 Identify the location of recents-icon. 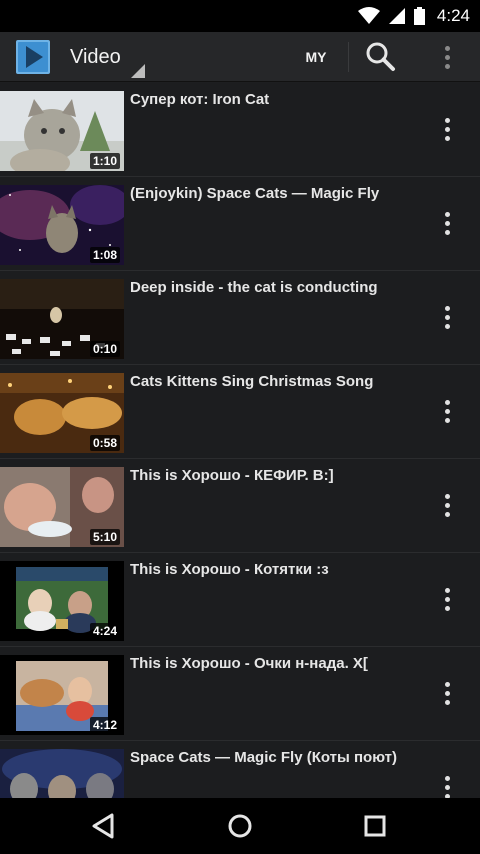
(375, 826).